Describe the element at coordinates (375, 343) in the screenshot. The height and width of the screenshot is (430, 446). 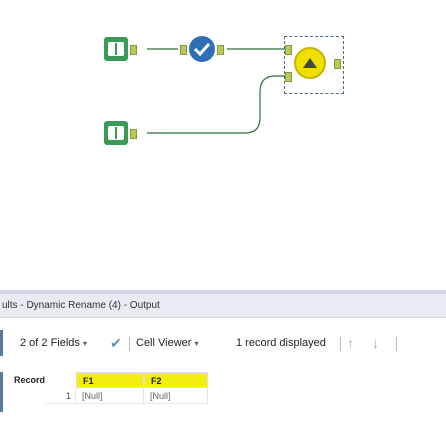
I see `arrow-down-icon: ↓` at that location.